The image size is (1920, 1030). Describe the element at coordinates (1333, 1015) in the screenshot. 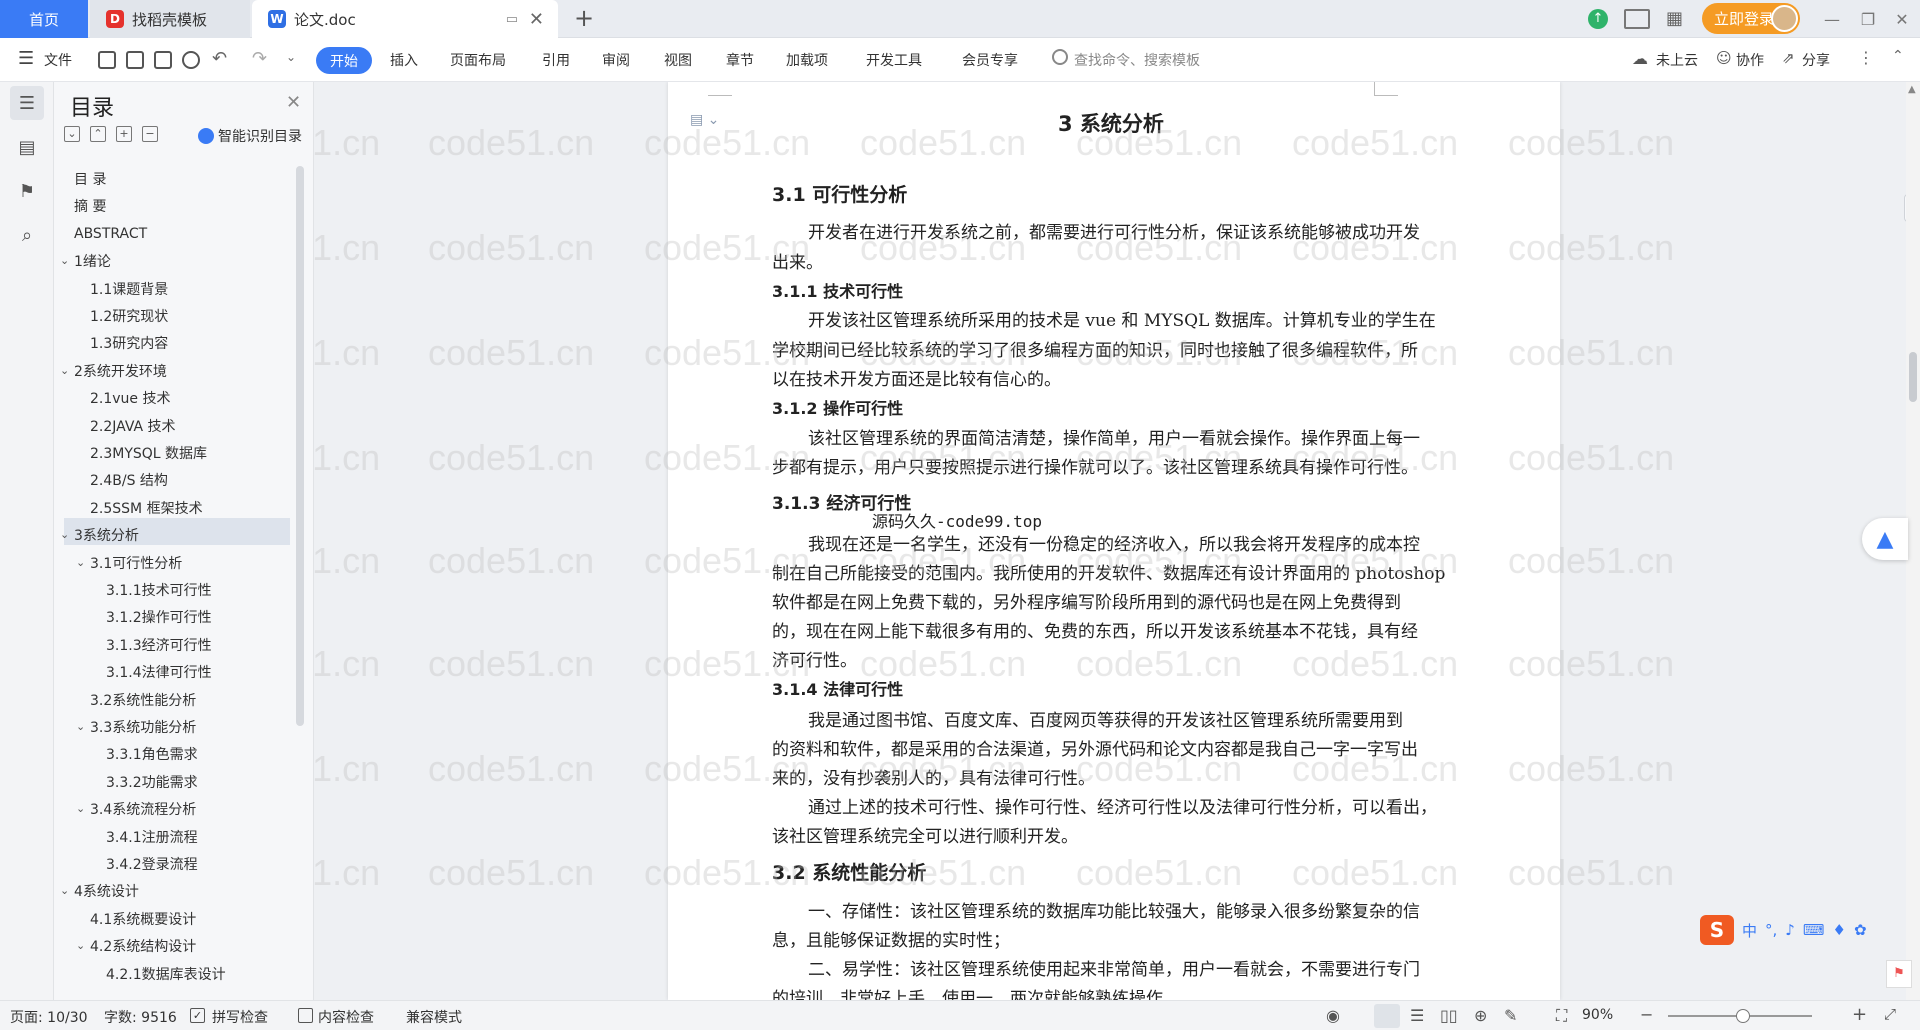

I see `eye-protect-icon: ◉` at that location.